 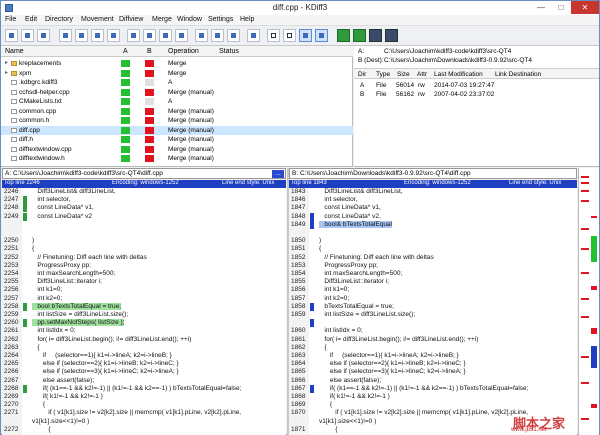 I want to click on code-line: 1850), so click(x=423, y=241).